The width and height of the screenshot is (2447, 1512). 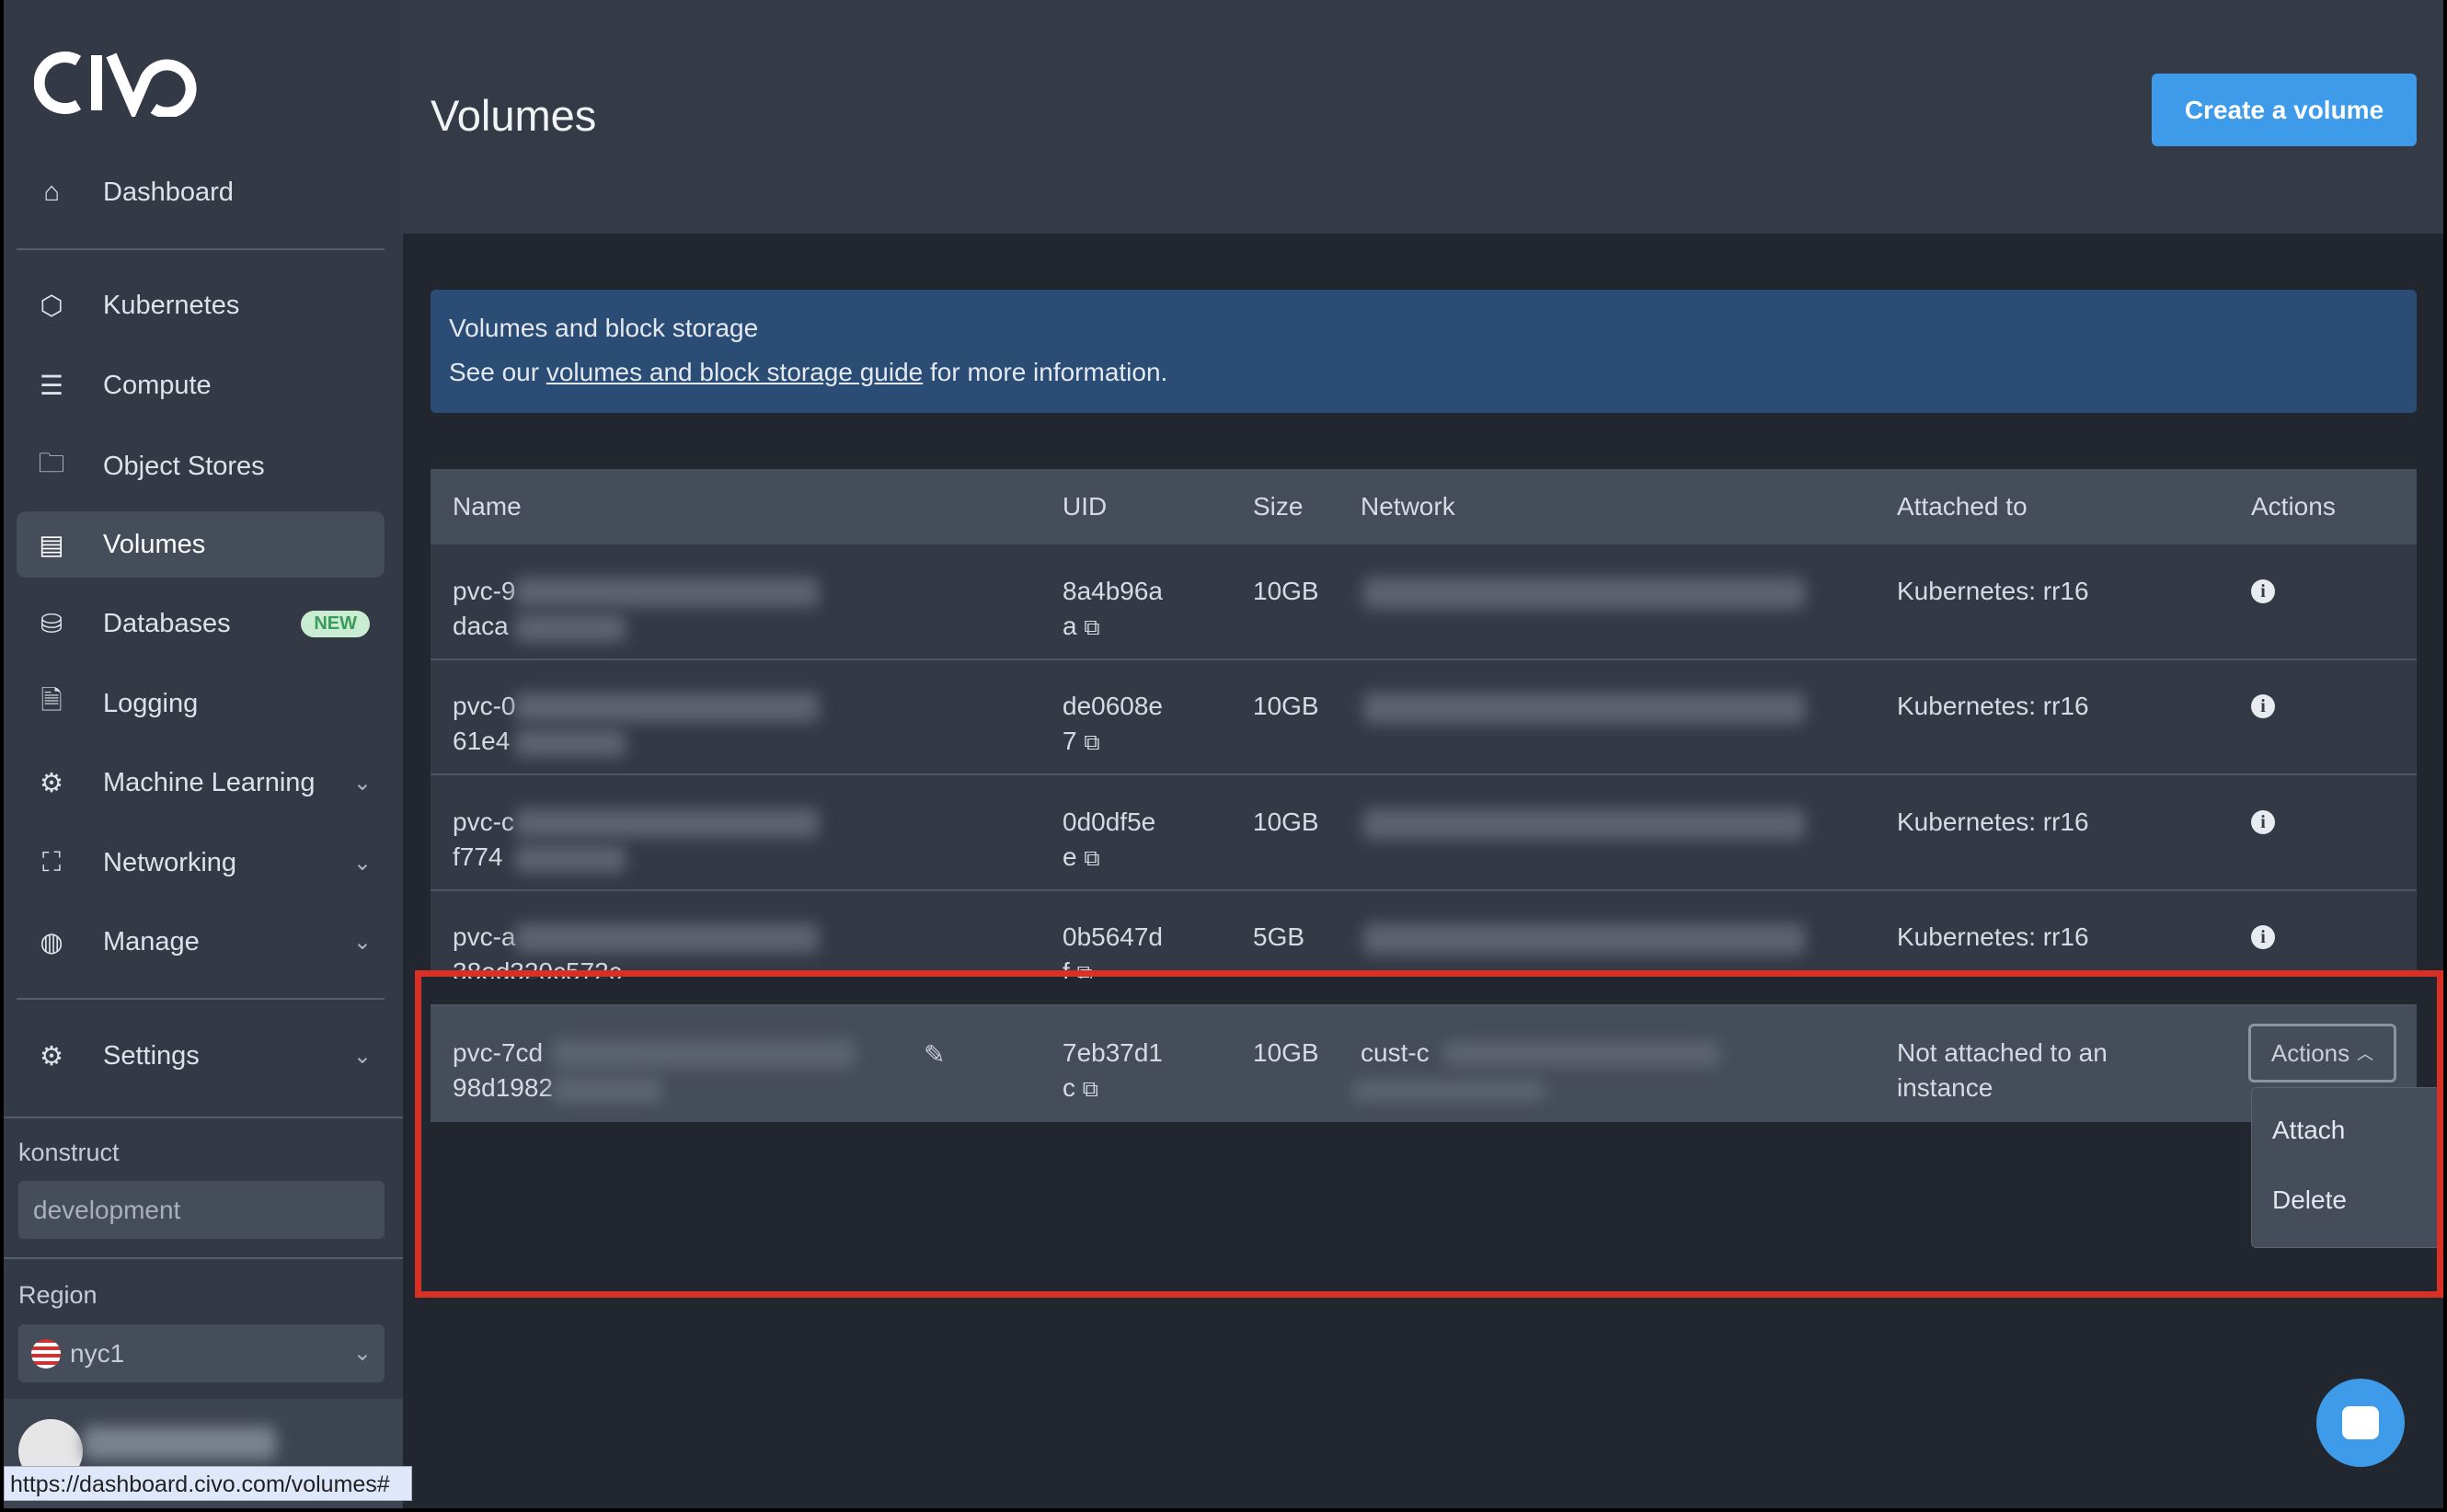 What do you see at coordinates (201, 305) in the screenshot?
I see `sidebar-item-kubernetes: ⬡ Kubernetes` at bounding box center [201, 305].